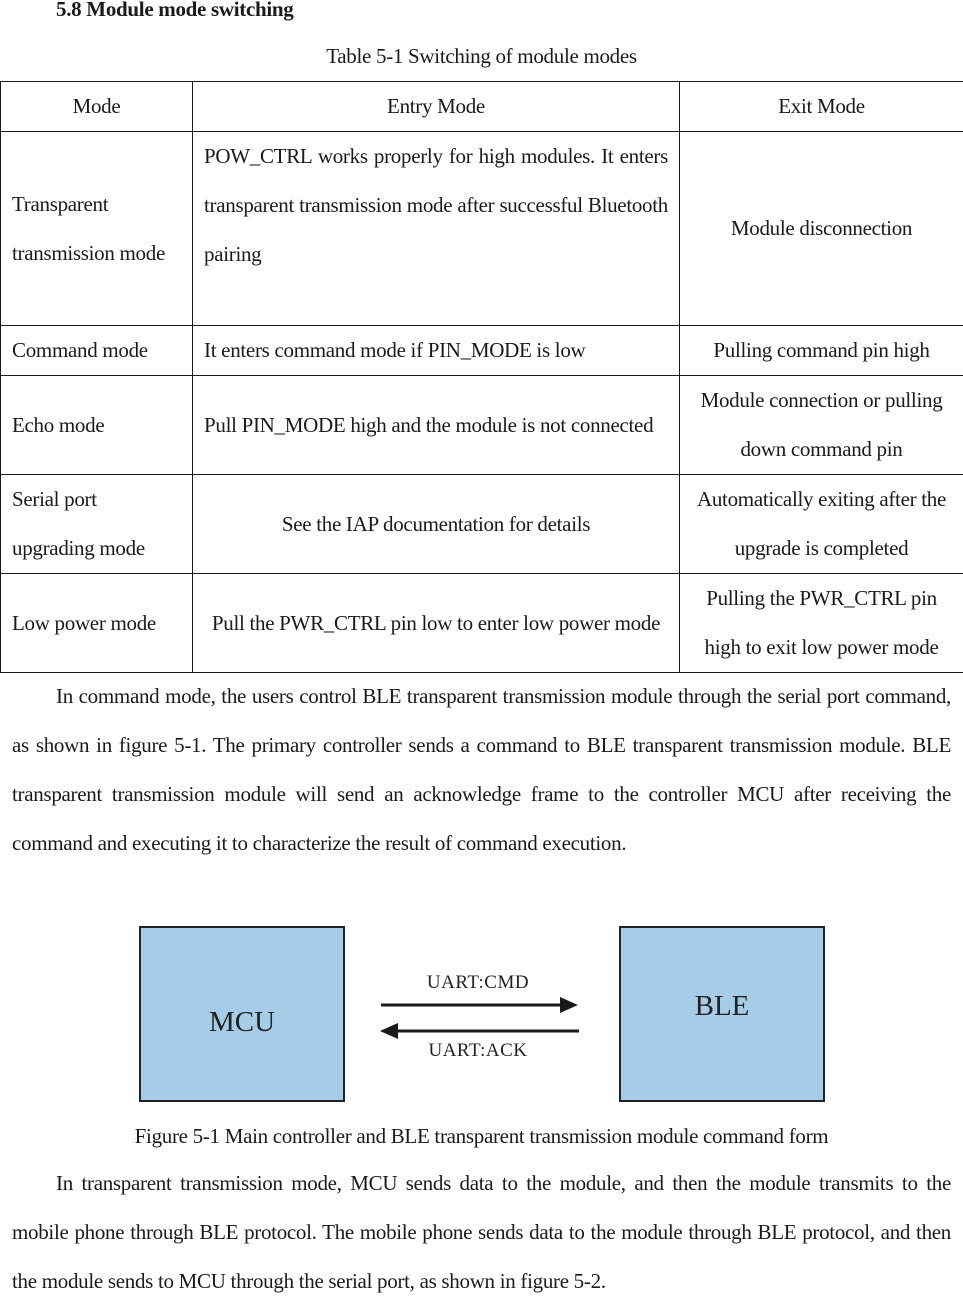 The width and height of the screenshot is (963, 1306). I want to click on left-arrow-icon, so click(479, 1031).